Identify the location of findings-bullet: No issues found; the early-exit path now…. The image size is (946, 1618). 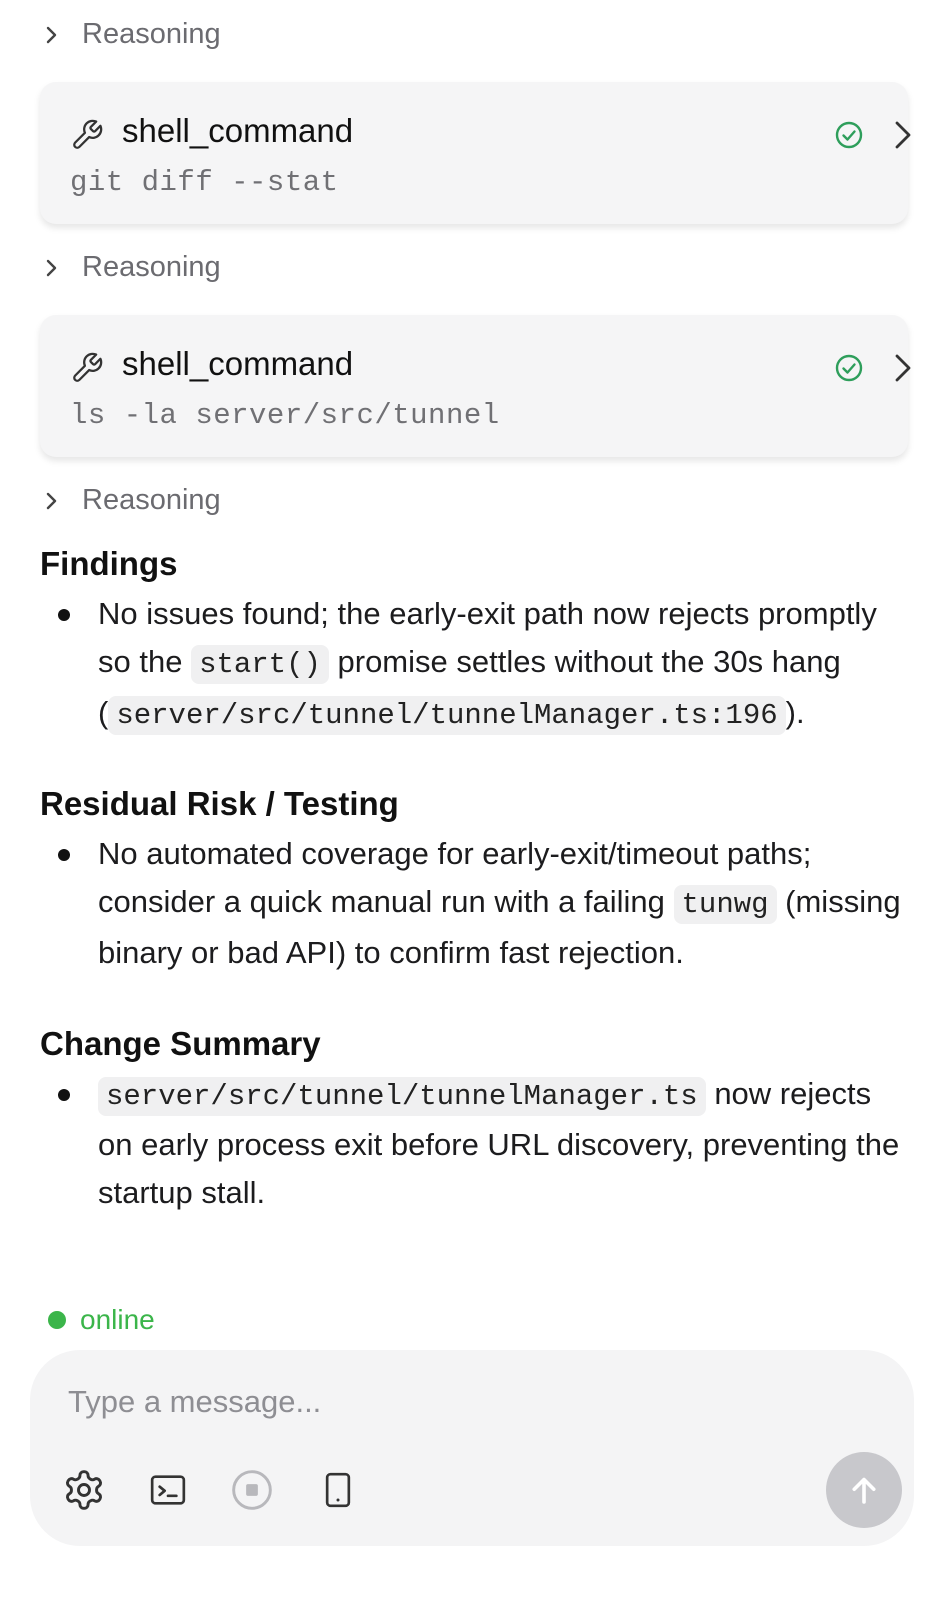
(483, 665).